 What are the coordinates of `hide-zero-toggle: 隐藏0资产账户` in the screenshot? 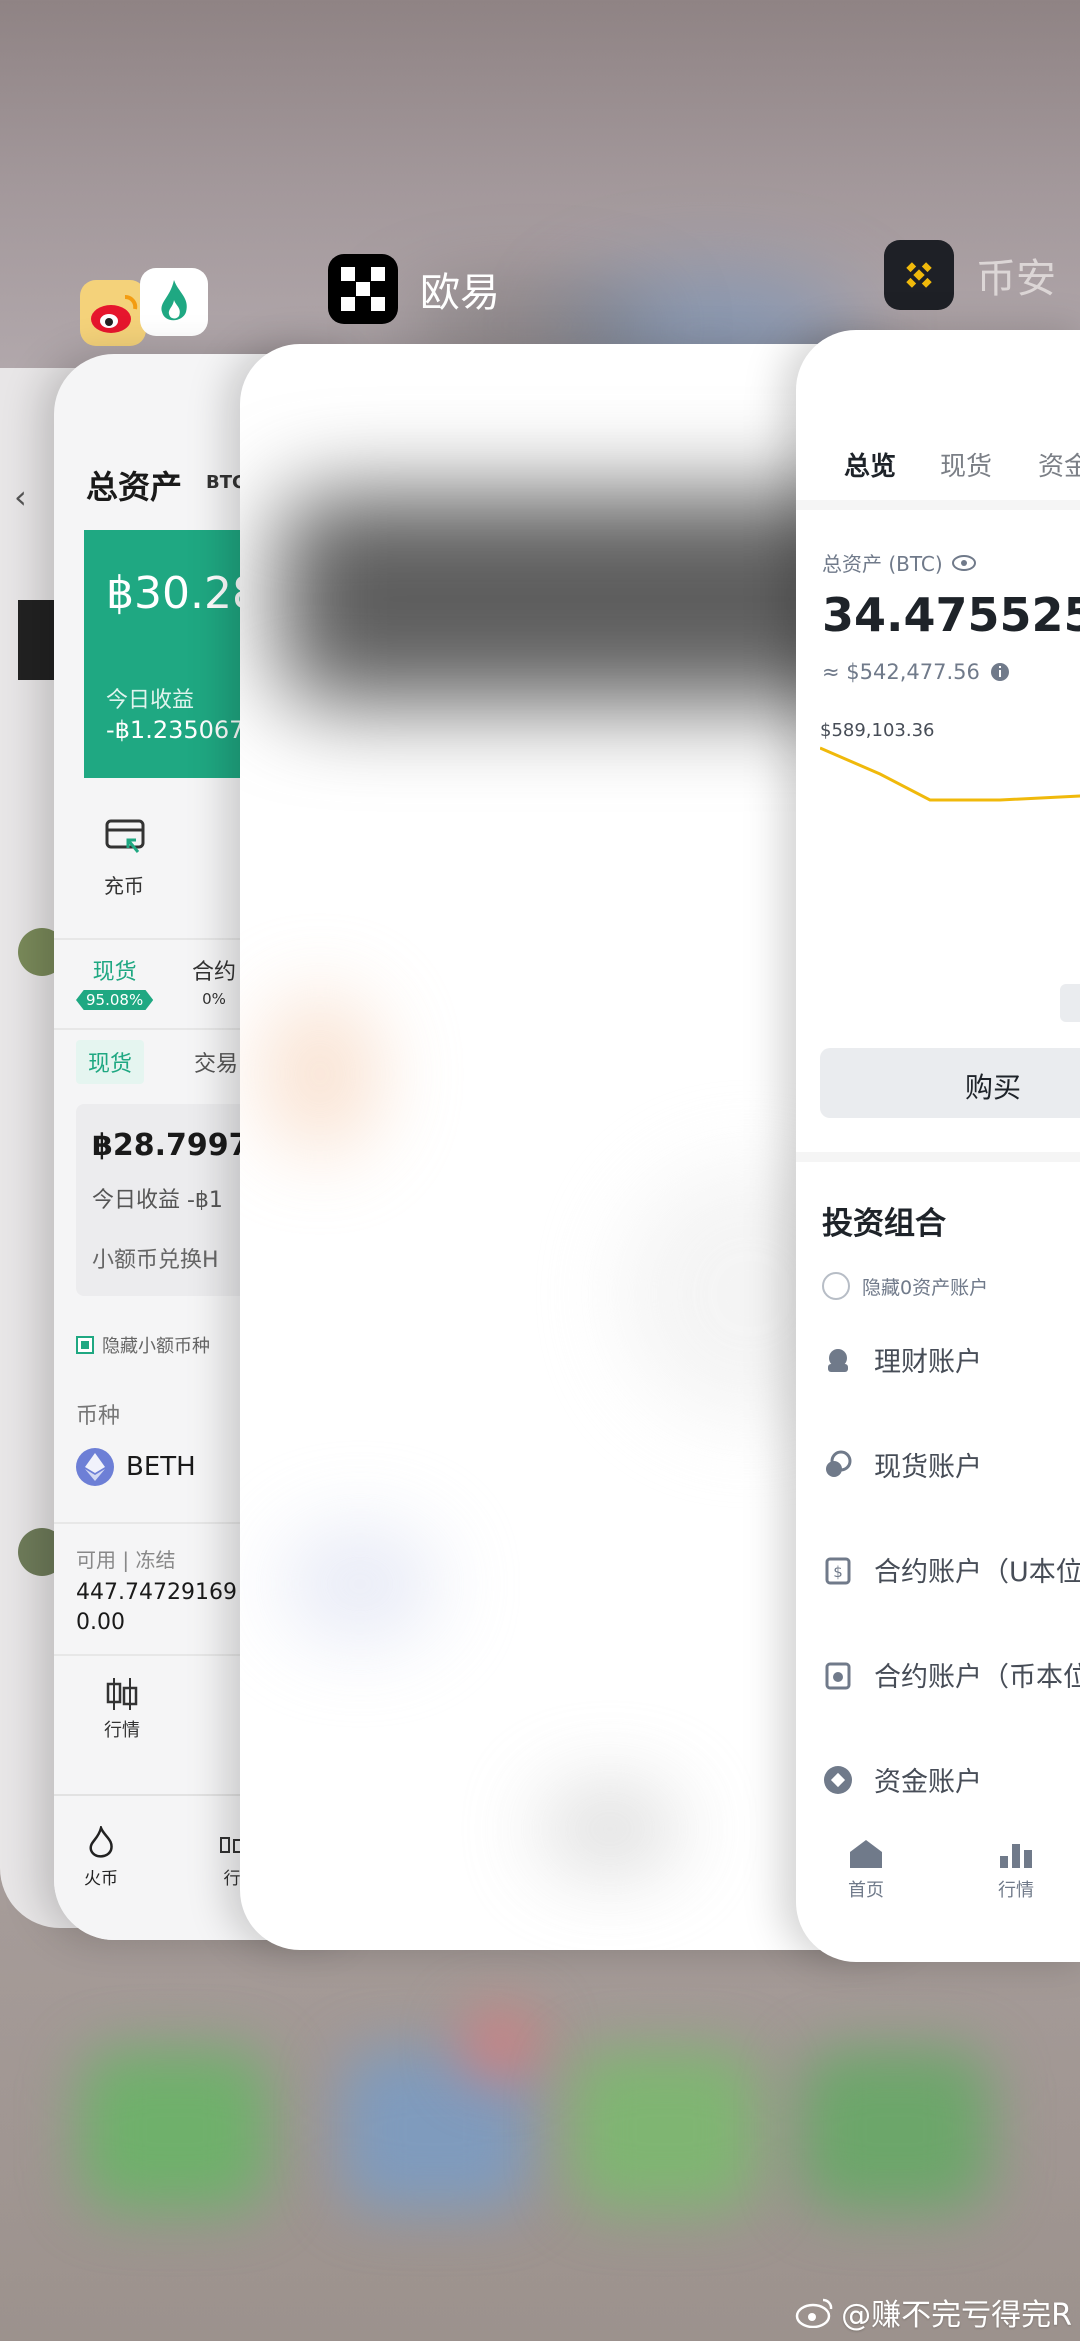 It's located at (905, 1286).